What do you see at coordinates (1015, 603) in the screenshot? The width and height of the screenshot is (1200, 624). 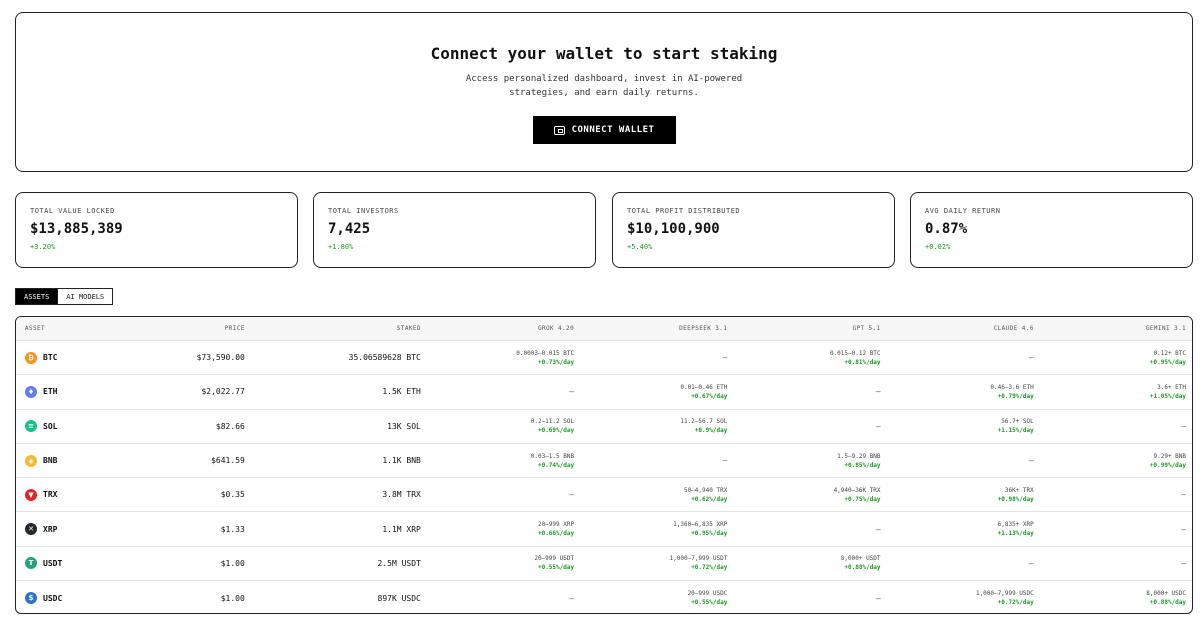 I see `tier-rate: +0.72%/day` at bounding box center [1015, 603].